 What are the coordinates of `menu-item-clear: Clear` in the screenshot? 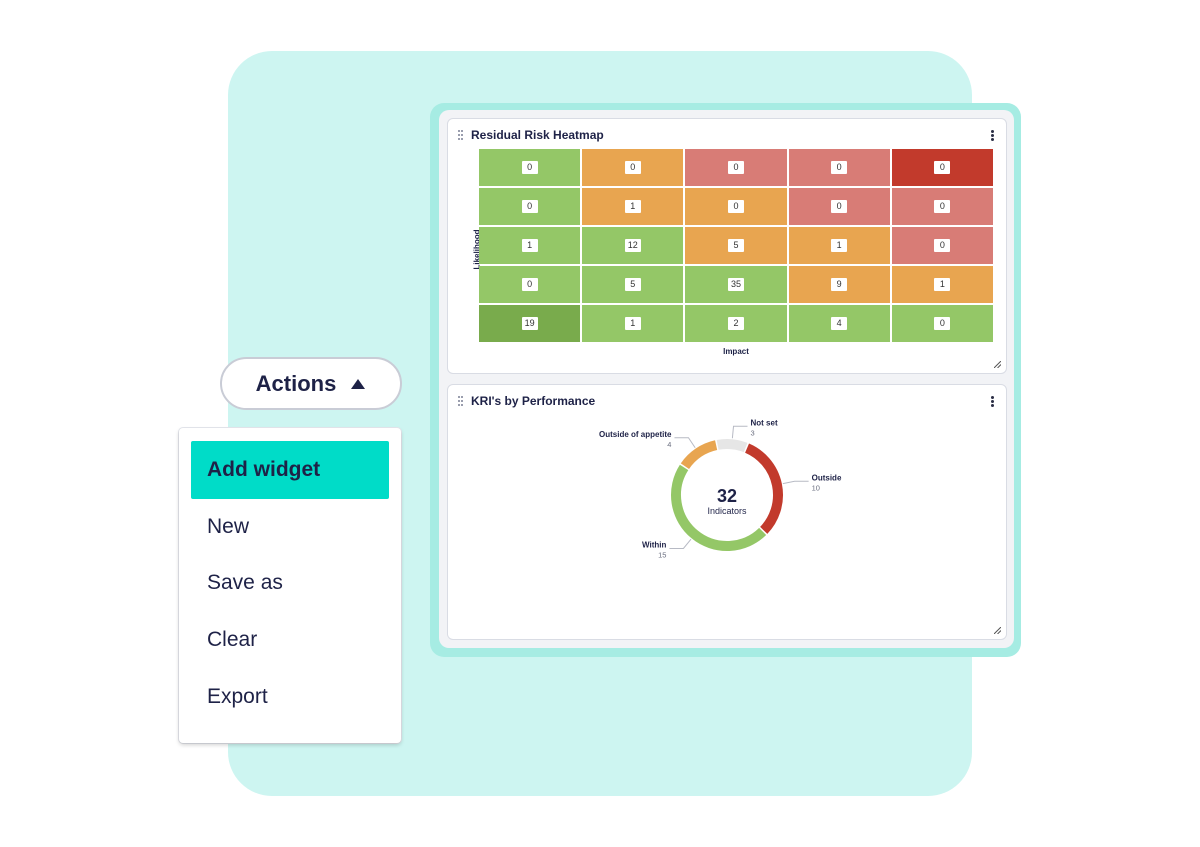 It's located at (290, 640).